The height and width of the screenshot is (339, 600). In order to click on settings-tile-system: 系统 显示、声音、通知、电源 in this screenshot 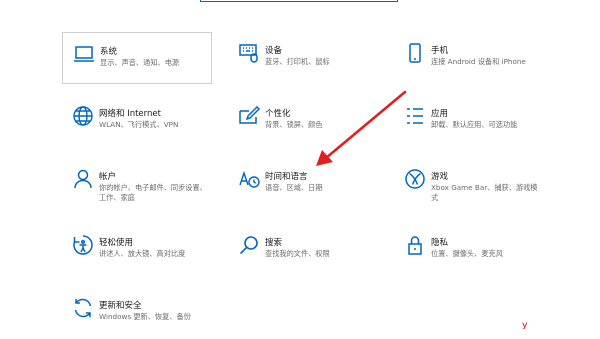, I will do `click(137, 58)`.